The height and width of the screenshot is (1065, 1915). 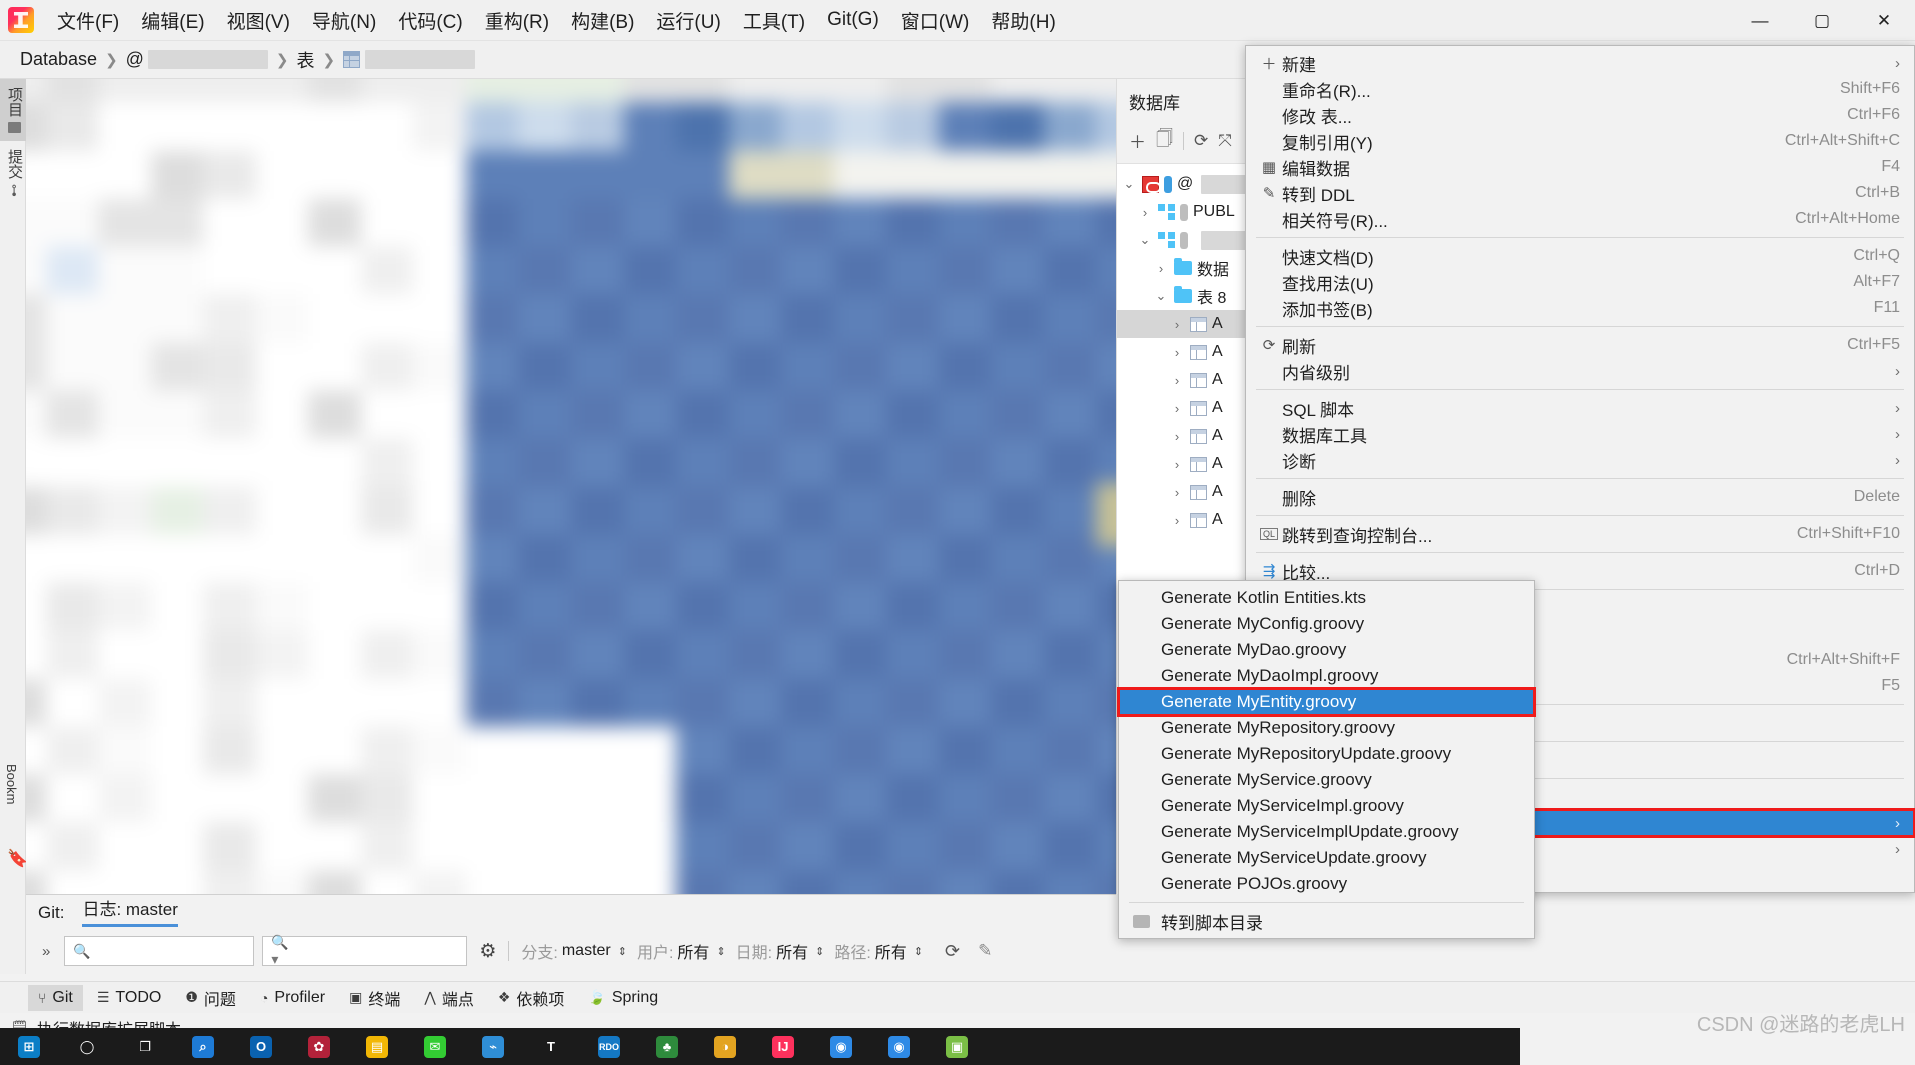 I want to click on tree-icon: ♣, so click(x=667, y=1046).